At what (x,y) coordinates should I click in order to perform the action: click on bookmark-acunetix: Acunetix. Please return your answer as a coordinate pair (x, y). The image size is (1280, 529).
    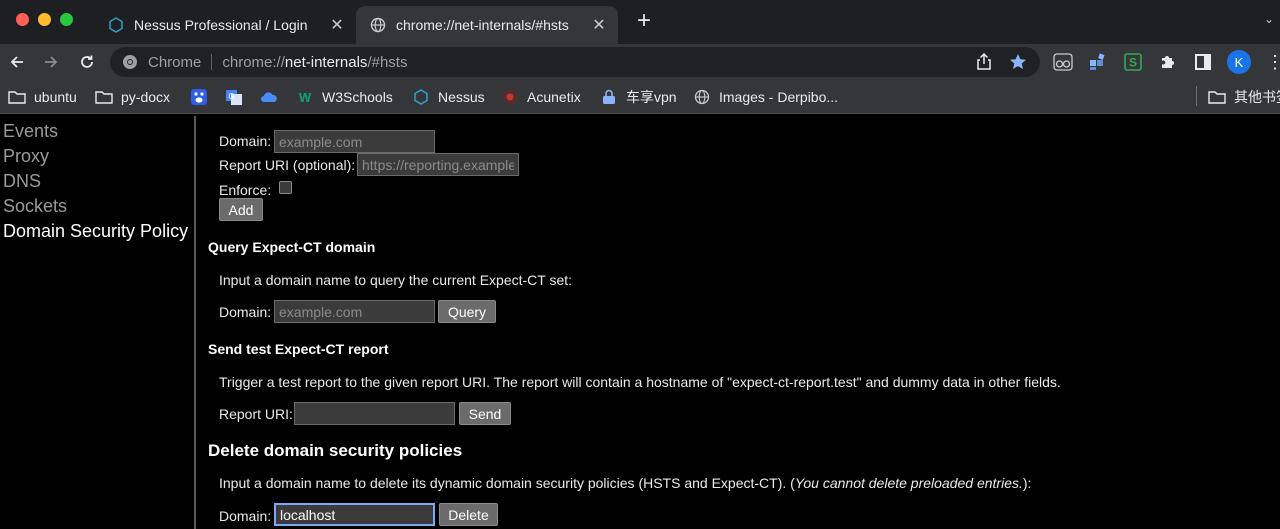
    Looking at the image, I should click on (541, 97).